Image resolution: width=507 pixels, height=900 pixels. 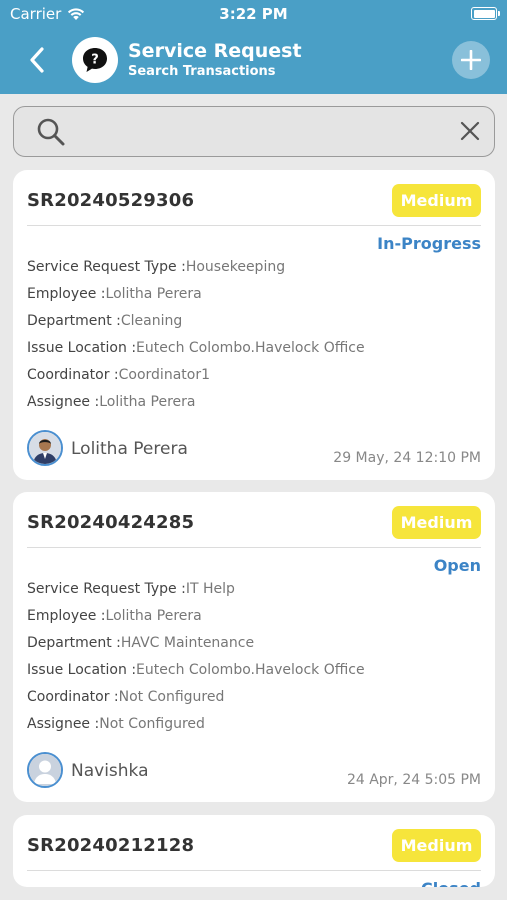 I want to click on request-number: SR20240424285, so click(x=111, y=522).